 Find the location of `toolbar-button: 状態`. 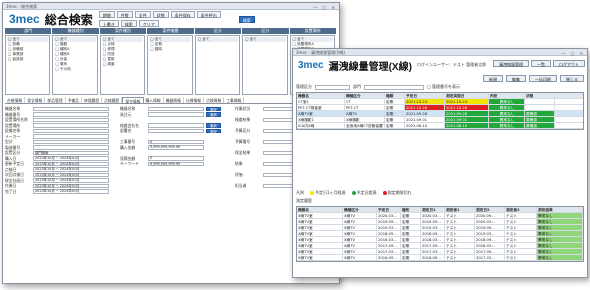

toolbar-button: 状態 is located at coordinates (160, 14).